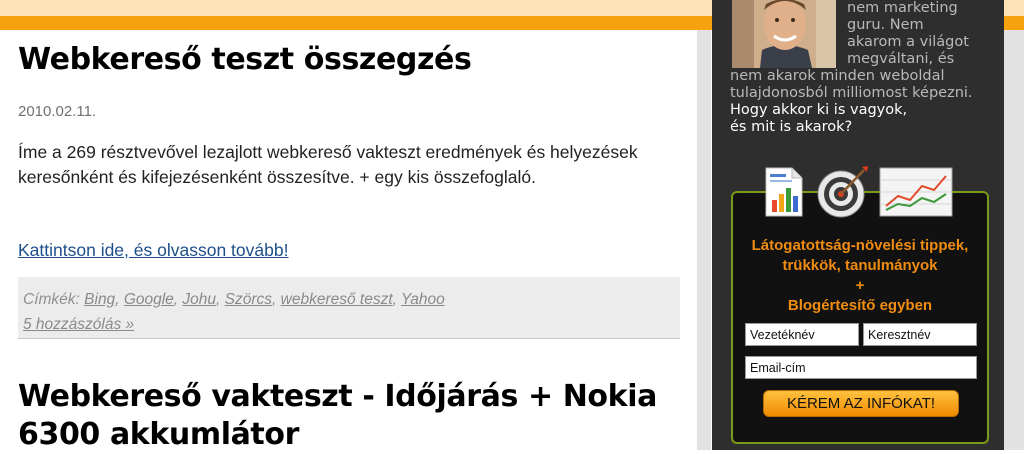  Describe the element at coordinates (843, 194) in the screenshot. I see `target-icon` at that location.